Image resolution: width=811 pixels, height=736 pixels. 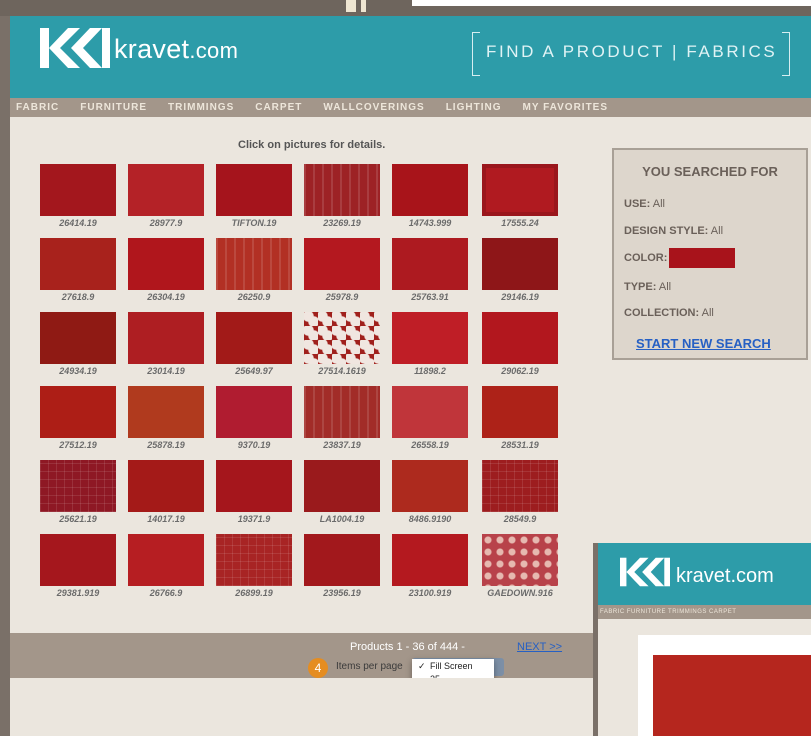 I want to click on second-window-nav: FABRIC FURNITURE TRIMMINGS CARPET, so click(x=704, y=612).